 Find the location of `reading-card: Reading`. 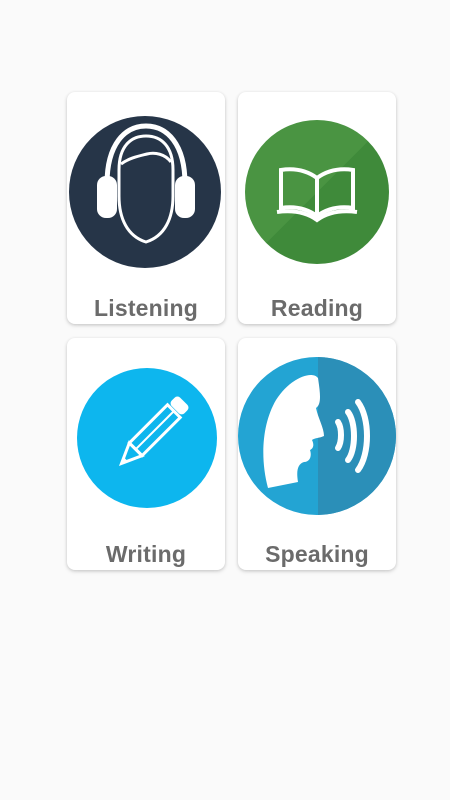

reading-card: Reading is located at coordinates (317, 208).